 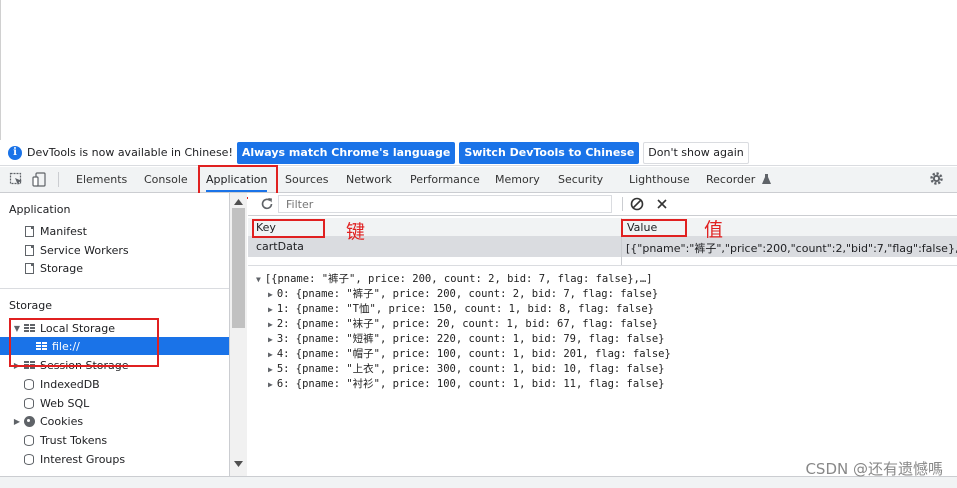 I want to click on sidebar-item-label: Manifest, so click(x=63, y=231).